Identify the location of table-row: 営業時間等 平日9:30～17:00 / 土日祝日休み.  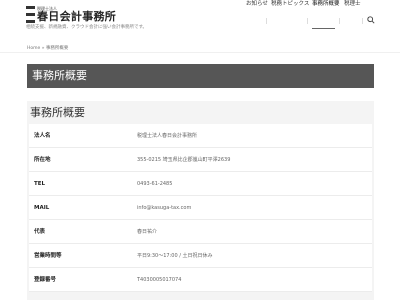
(200, 256).